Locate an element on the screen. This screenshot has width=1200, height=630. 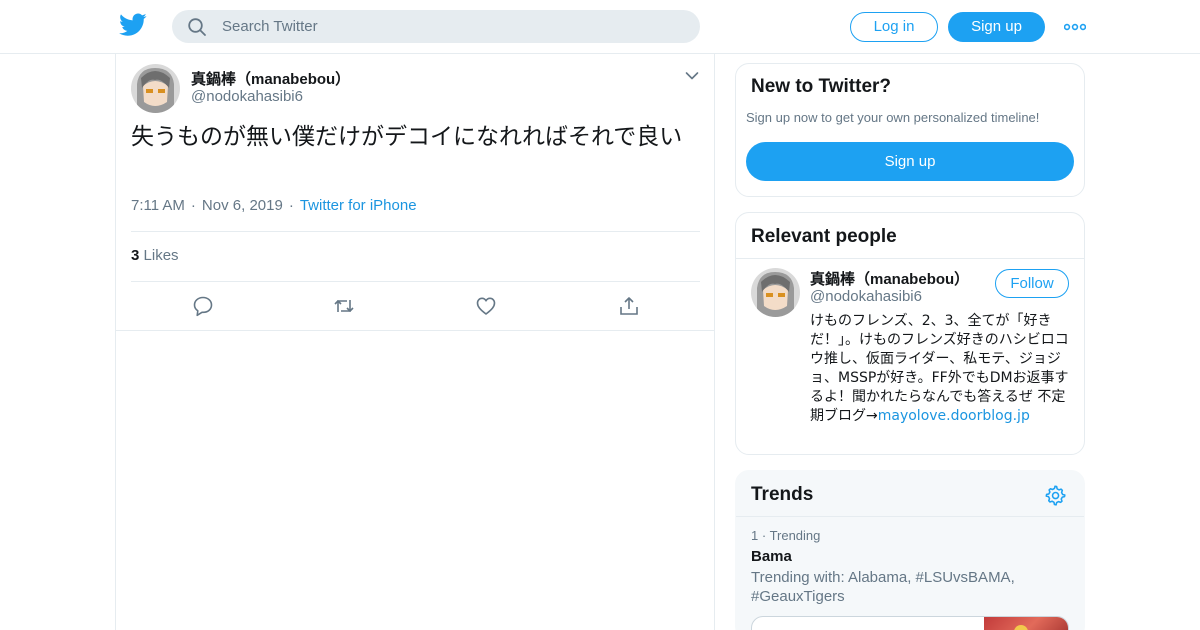
trend-preview-card is located at coordinates (910, 623).